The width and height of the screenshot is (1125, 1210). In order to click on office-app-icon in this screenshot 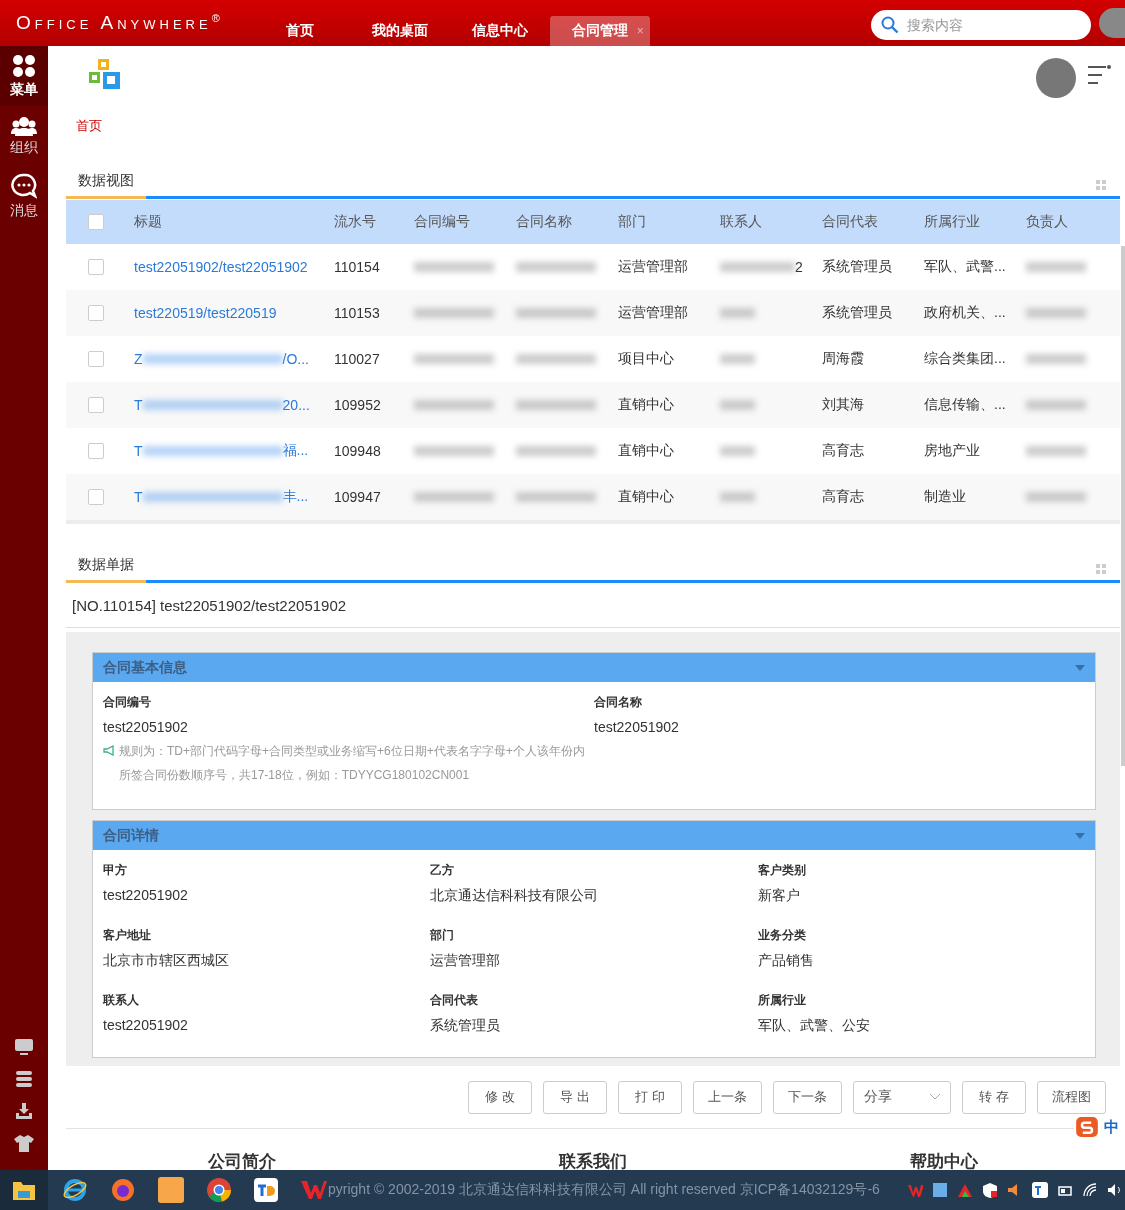, I will do `click(314, 1190)`.